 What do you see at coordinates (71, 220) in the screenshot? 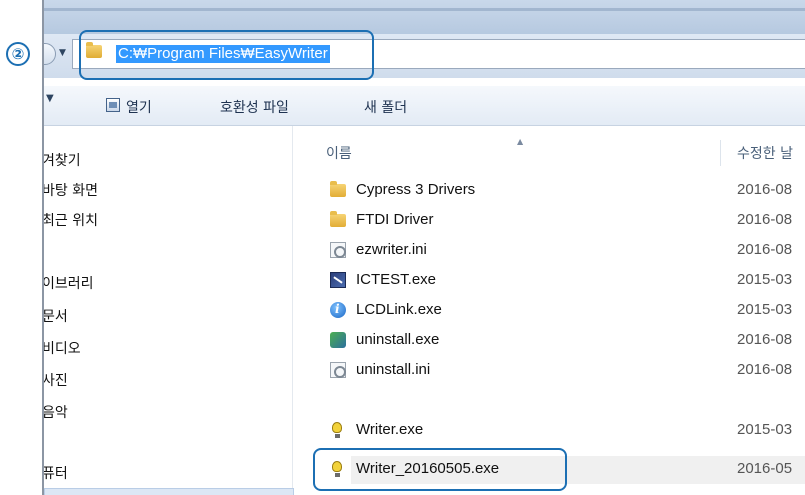
I see `sidebar-item-recent-places: 최근 위치` at bounding box center [71, 220].